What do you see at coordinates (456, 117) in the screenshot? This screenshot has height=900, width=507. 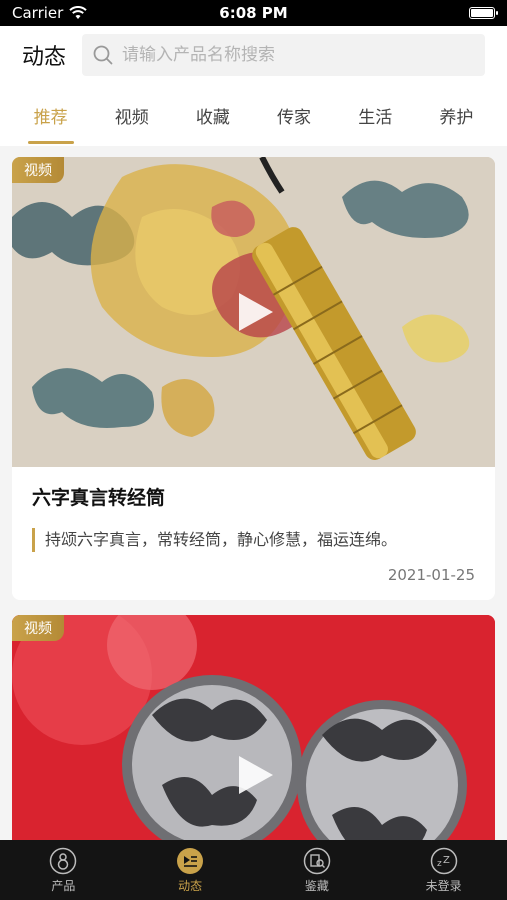 I see `tab-label: 养护` at bounding box center [456, 117].